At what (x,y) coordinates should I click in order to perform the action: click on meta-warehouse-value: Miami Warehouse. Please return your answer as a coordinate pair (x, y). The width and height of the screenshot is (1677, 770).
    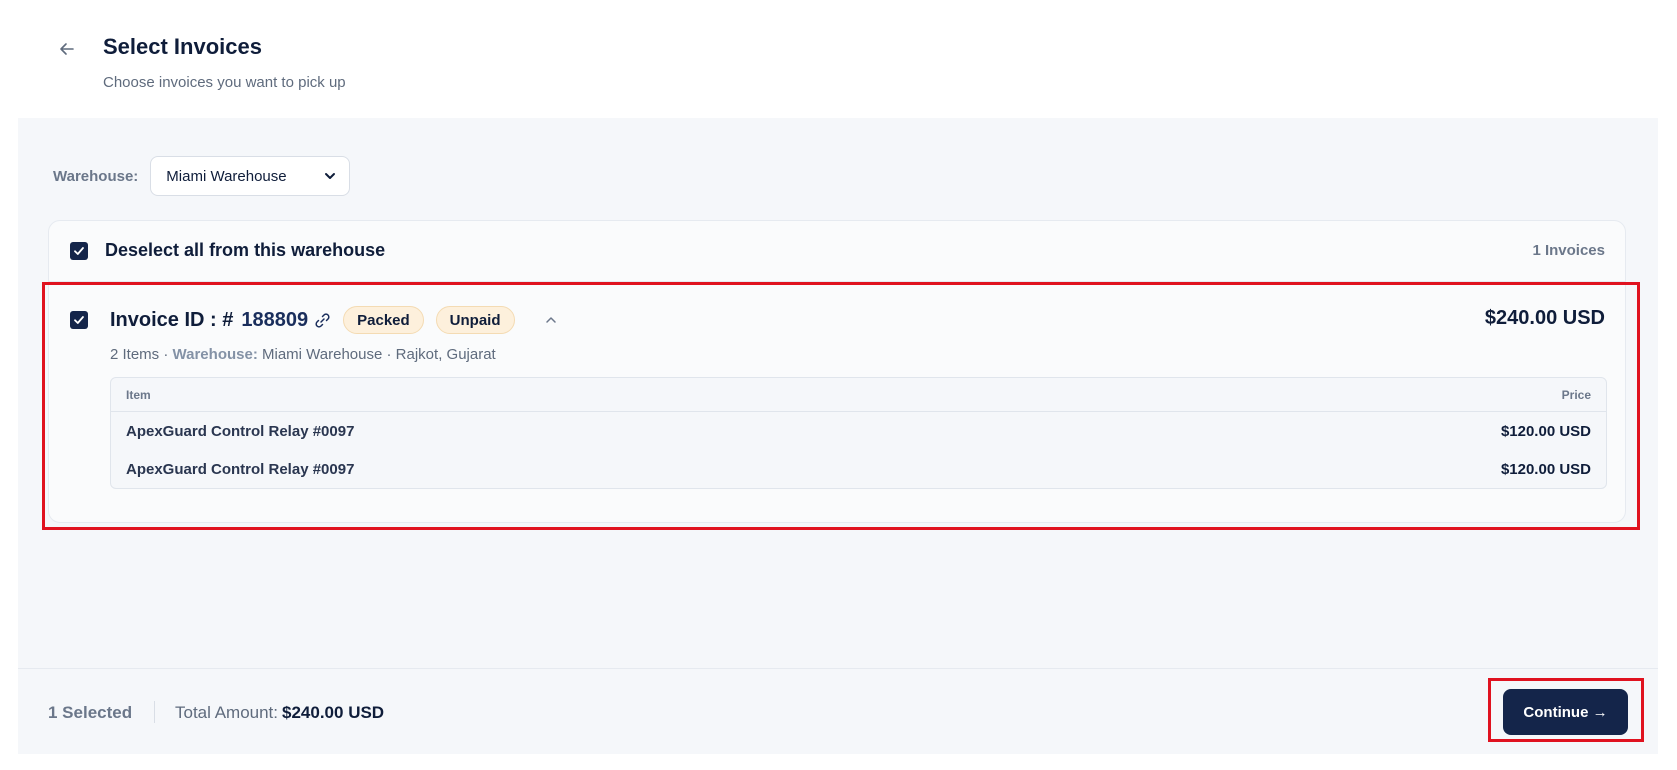
    Looking at the image, I should click on (322, 354).